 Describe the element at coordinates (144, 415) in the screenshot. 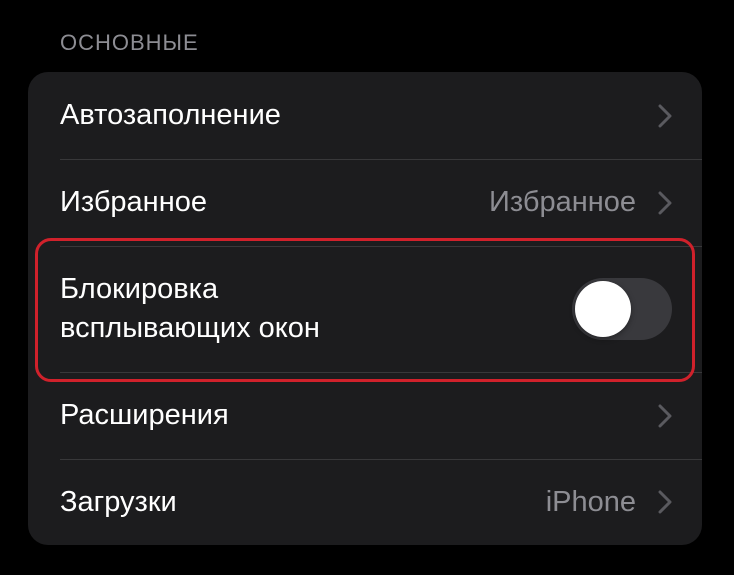

I see `extensions-label: Расширения` at that location.